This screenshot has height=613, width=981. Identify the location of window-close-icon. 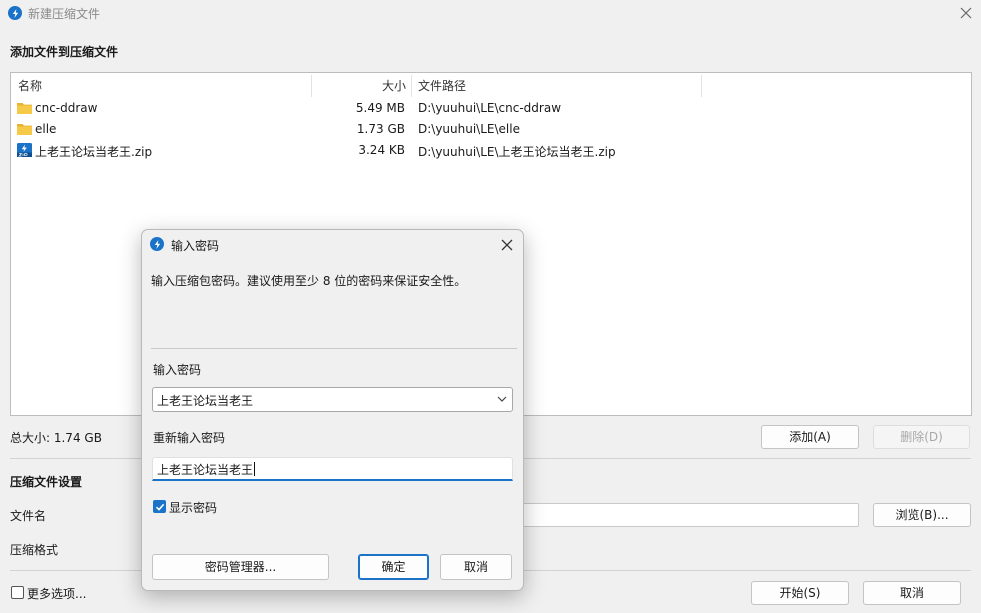
(966, 13).